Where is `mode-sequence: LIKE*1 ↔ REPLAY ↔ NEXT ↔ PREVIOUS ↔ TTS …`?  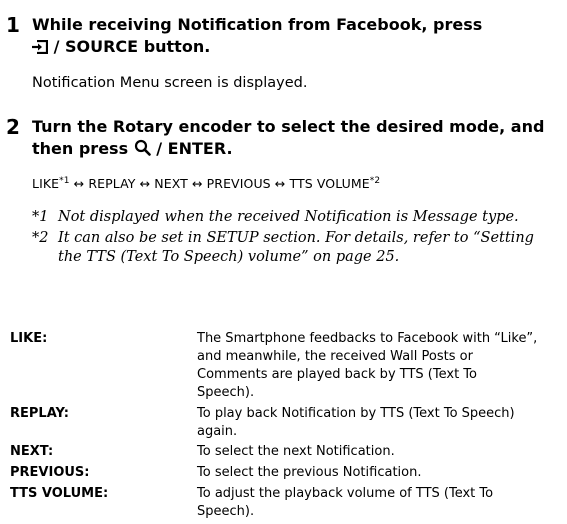
mode-sequence: LIKE*1 ↔ REPLAY ↔ NEXT ↔ PREVIOUS ↔ TTS … is located at coordinates (206, 184).